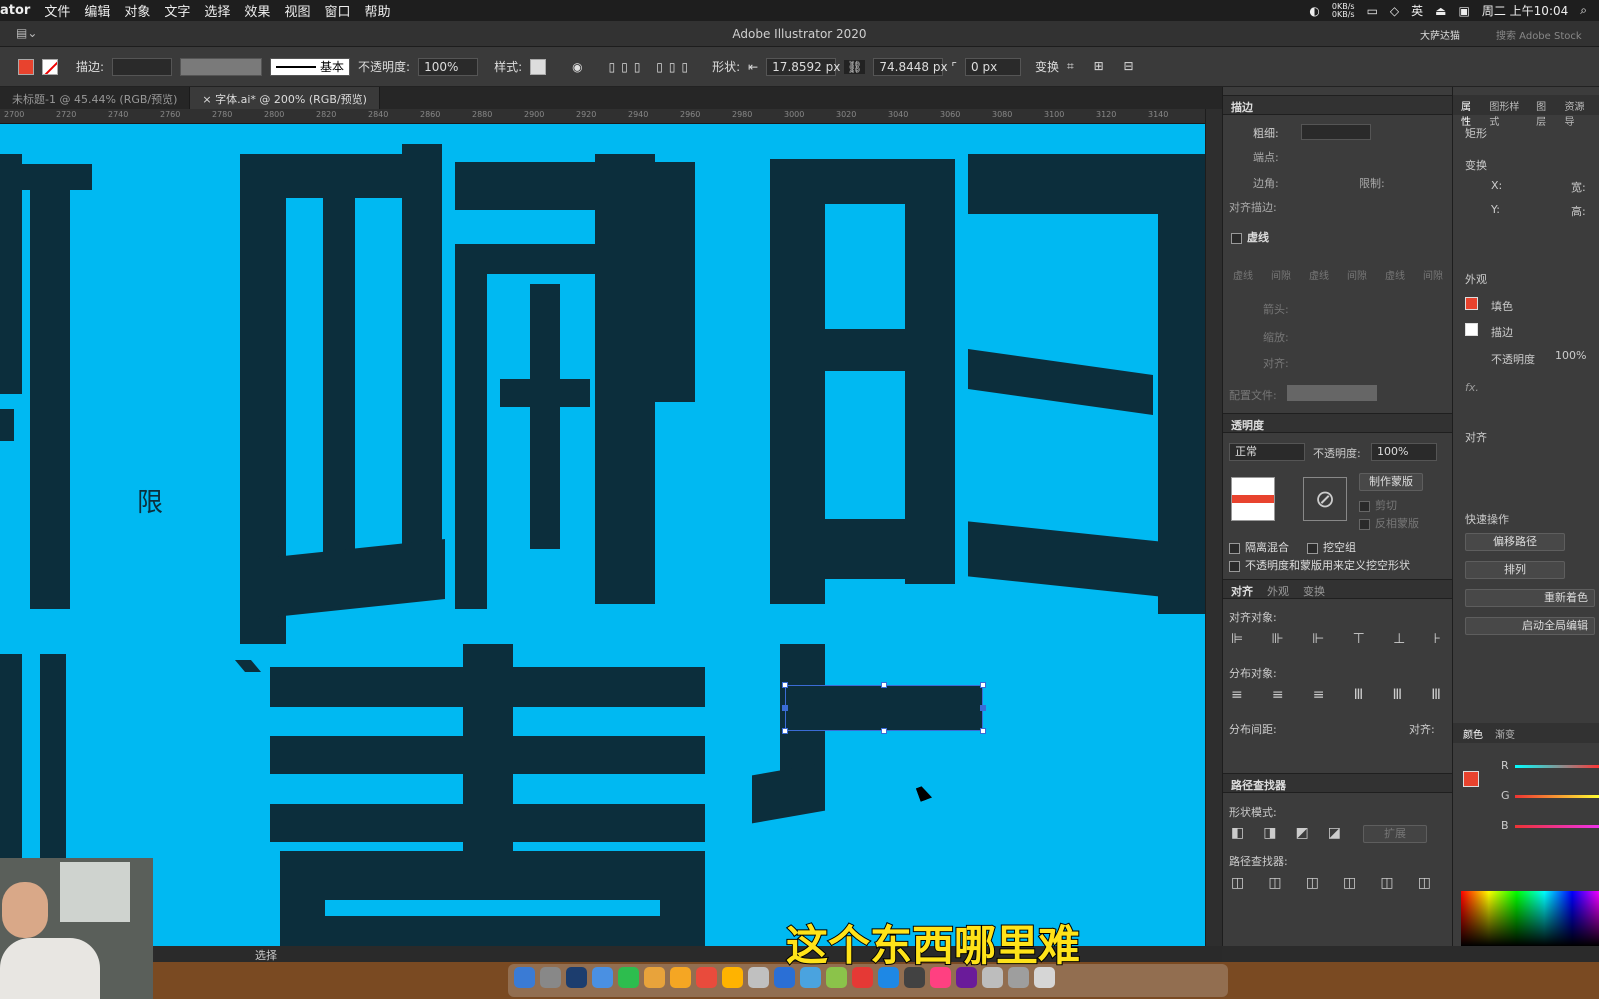  I want to click on transparency-opacity-field: 100%, so click(1404, 452).